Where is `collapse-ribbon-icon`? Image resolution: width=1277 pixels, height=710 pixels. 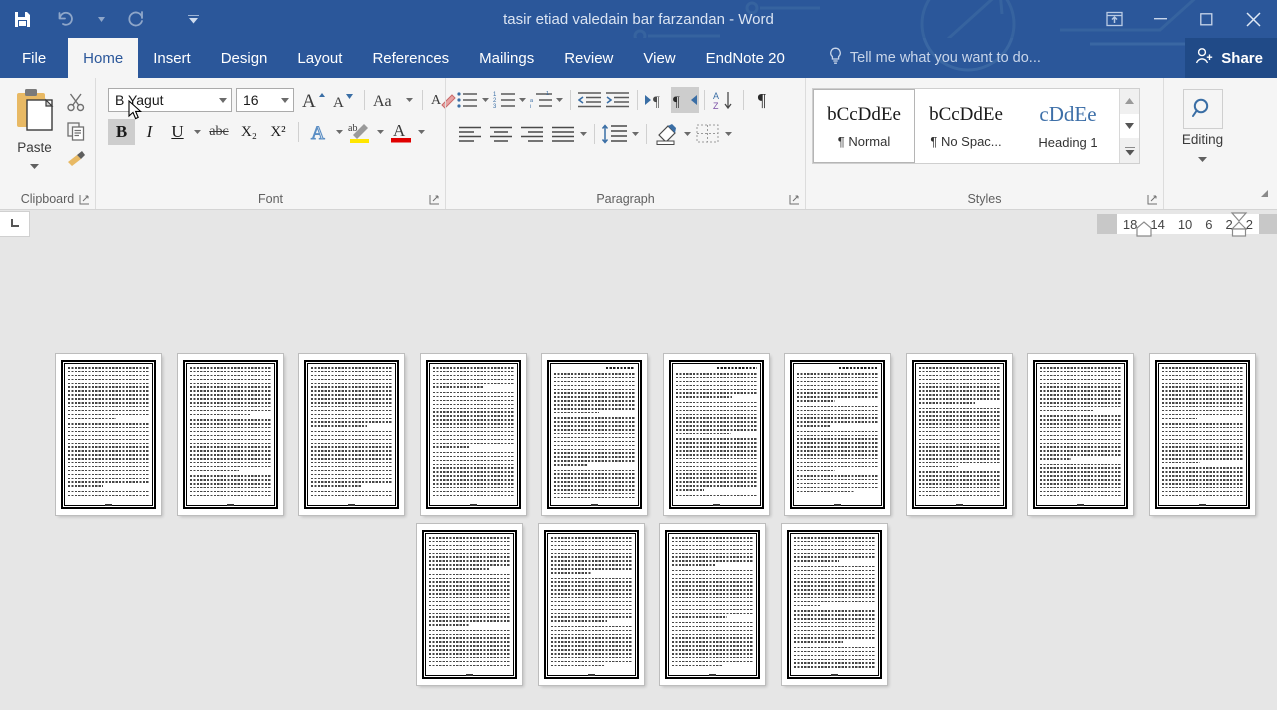
collapse-ribbon-icon is located at coordinates (1264, 196).